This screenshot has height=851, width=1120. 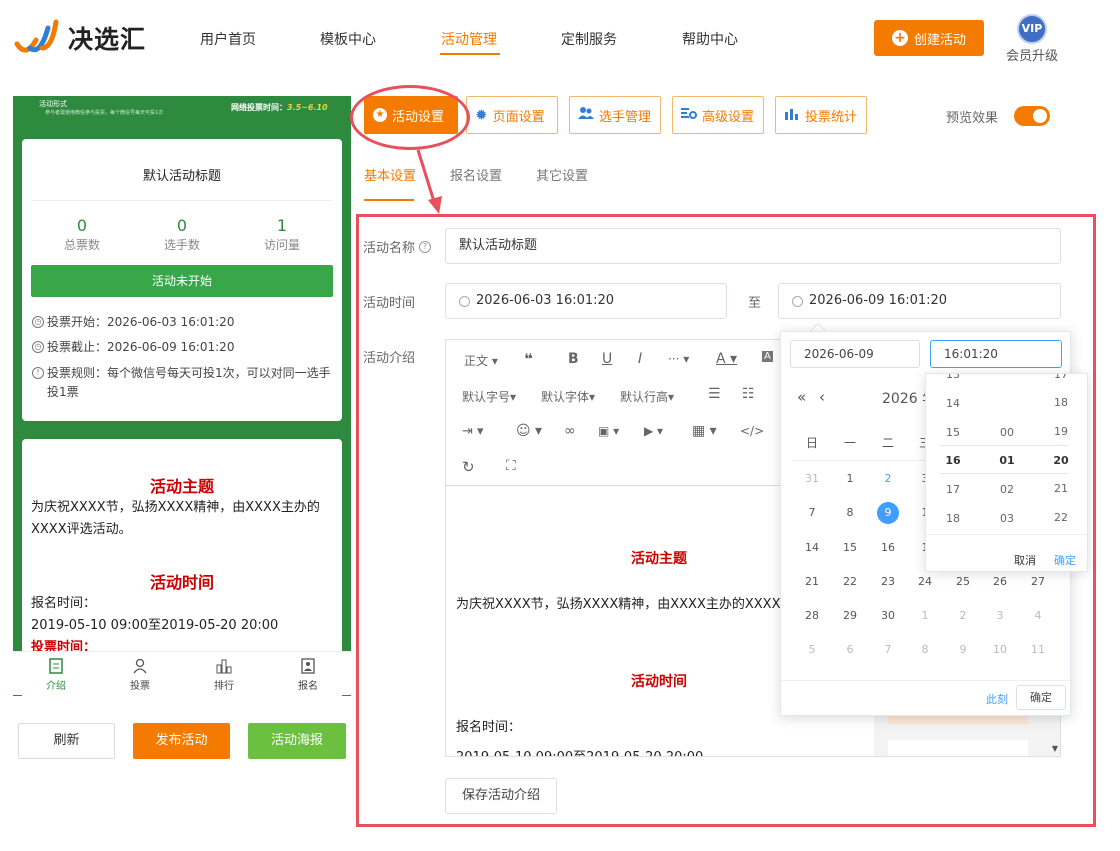 I want to click on scroll-down-icon: ▼, so click(x=1055, y=748).